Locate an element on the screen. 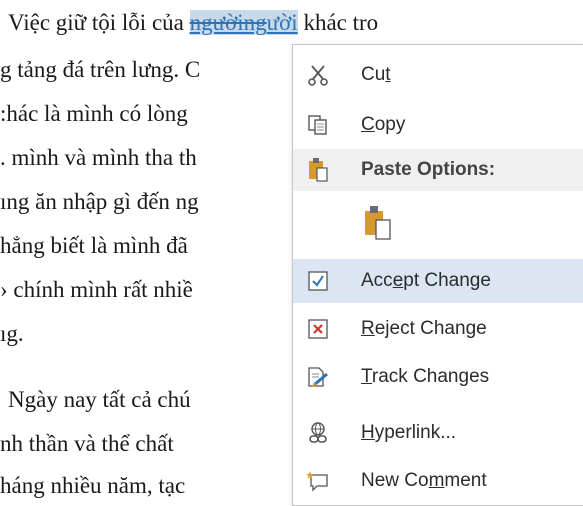  tracked-change-word: ngườingười is located at coordinates (243, 22).